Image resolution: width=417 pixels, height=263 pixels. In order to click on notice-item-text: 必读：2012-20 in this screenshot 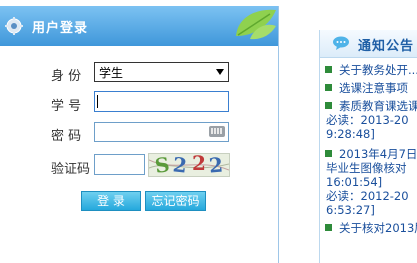, I will do `click(367, 196)`.